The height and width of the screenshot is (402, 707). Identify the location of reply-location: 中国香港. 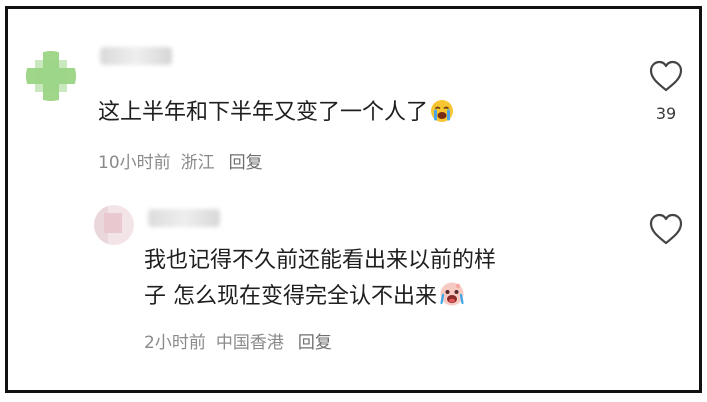
(249, 343).